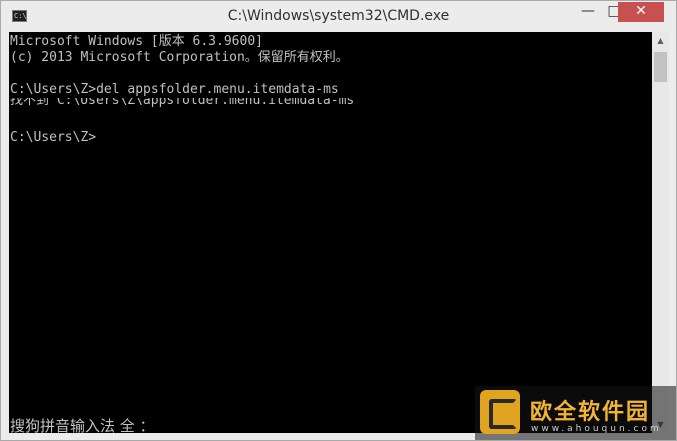 The width and height of the screenshot is (677, 441). Describe the element at coordinates (338, 16) in the screenshot. I see `title-bar: C:\ C:\Windows\system32\CMD.exe — □ ✕` at that location.